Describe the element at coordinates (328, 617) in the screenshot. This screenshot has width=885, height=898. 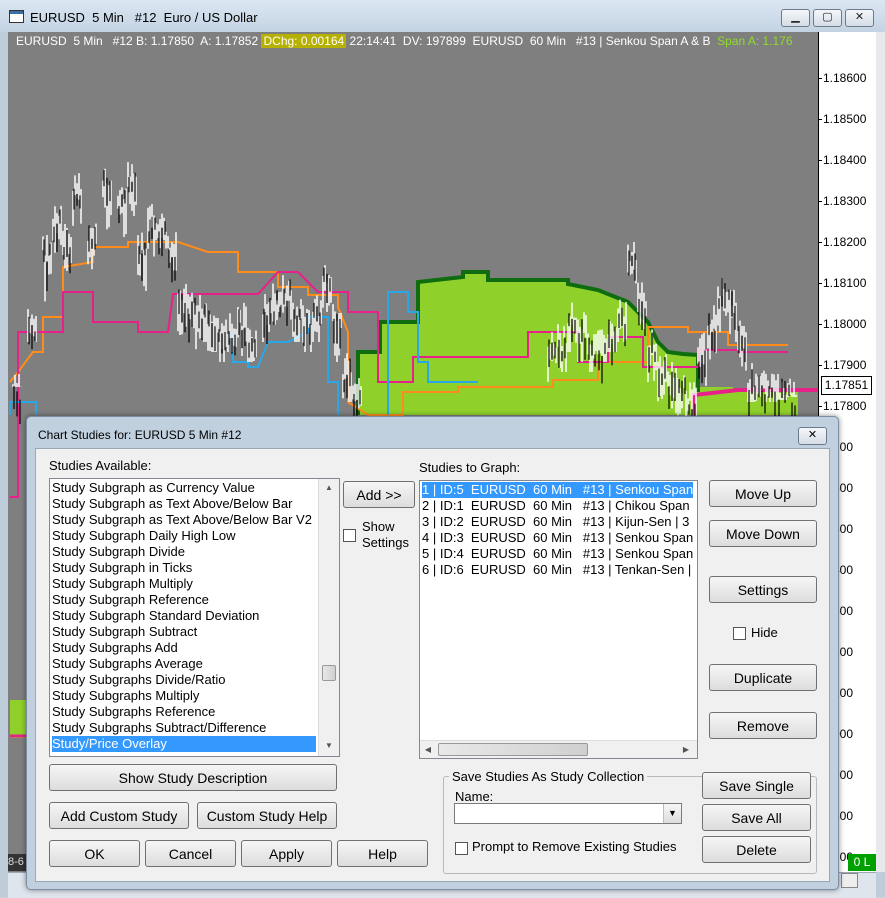
I see `studies-available-scrollbar: ▲ ▼` at that location.